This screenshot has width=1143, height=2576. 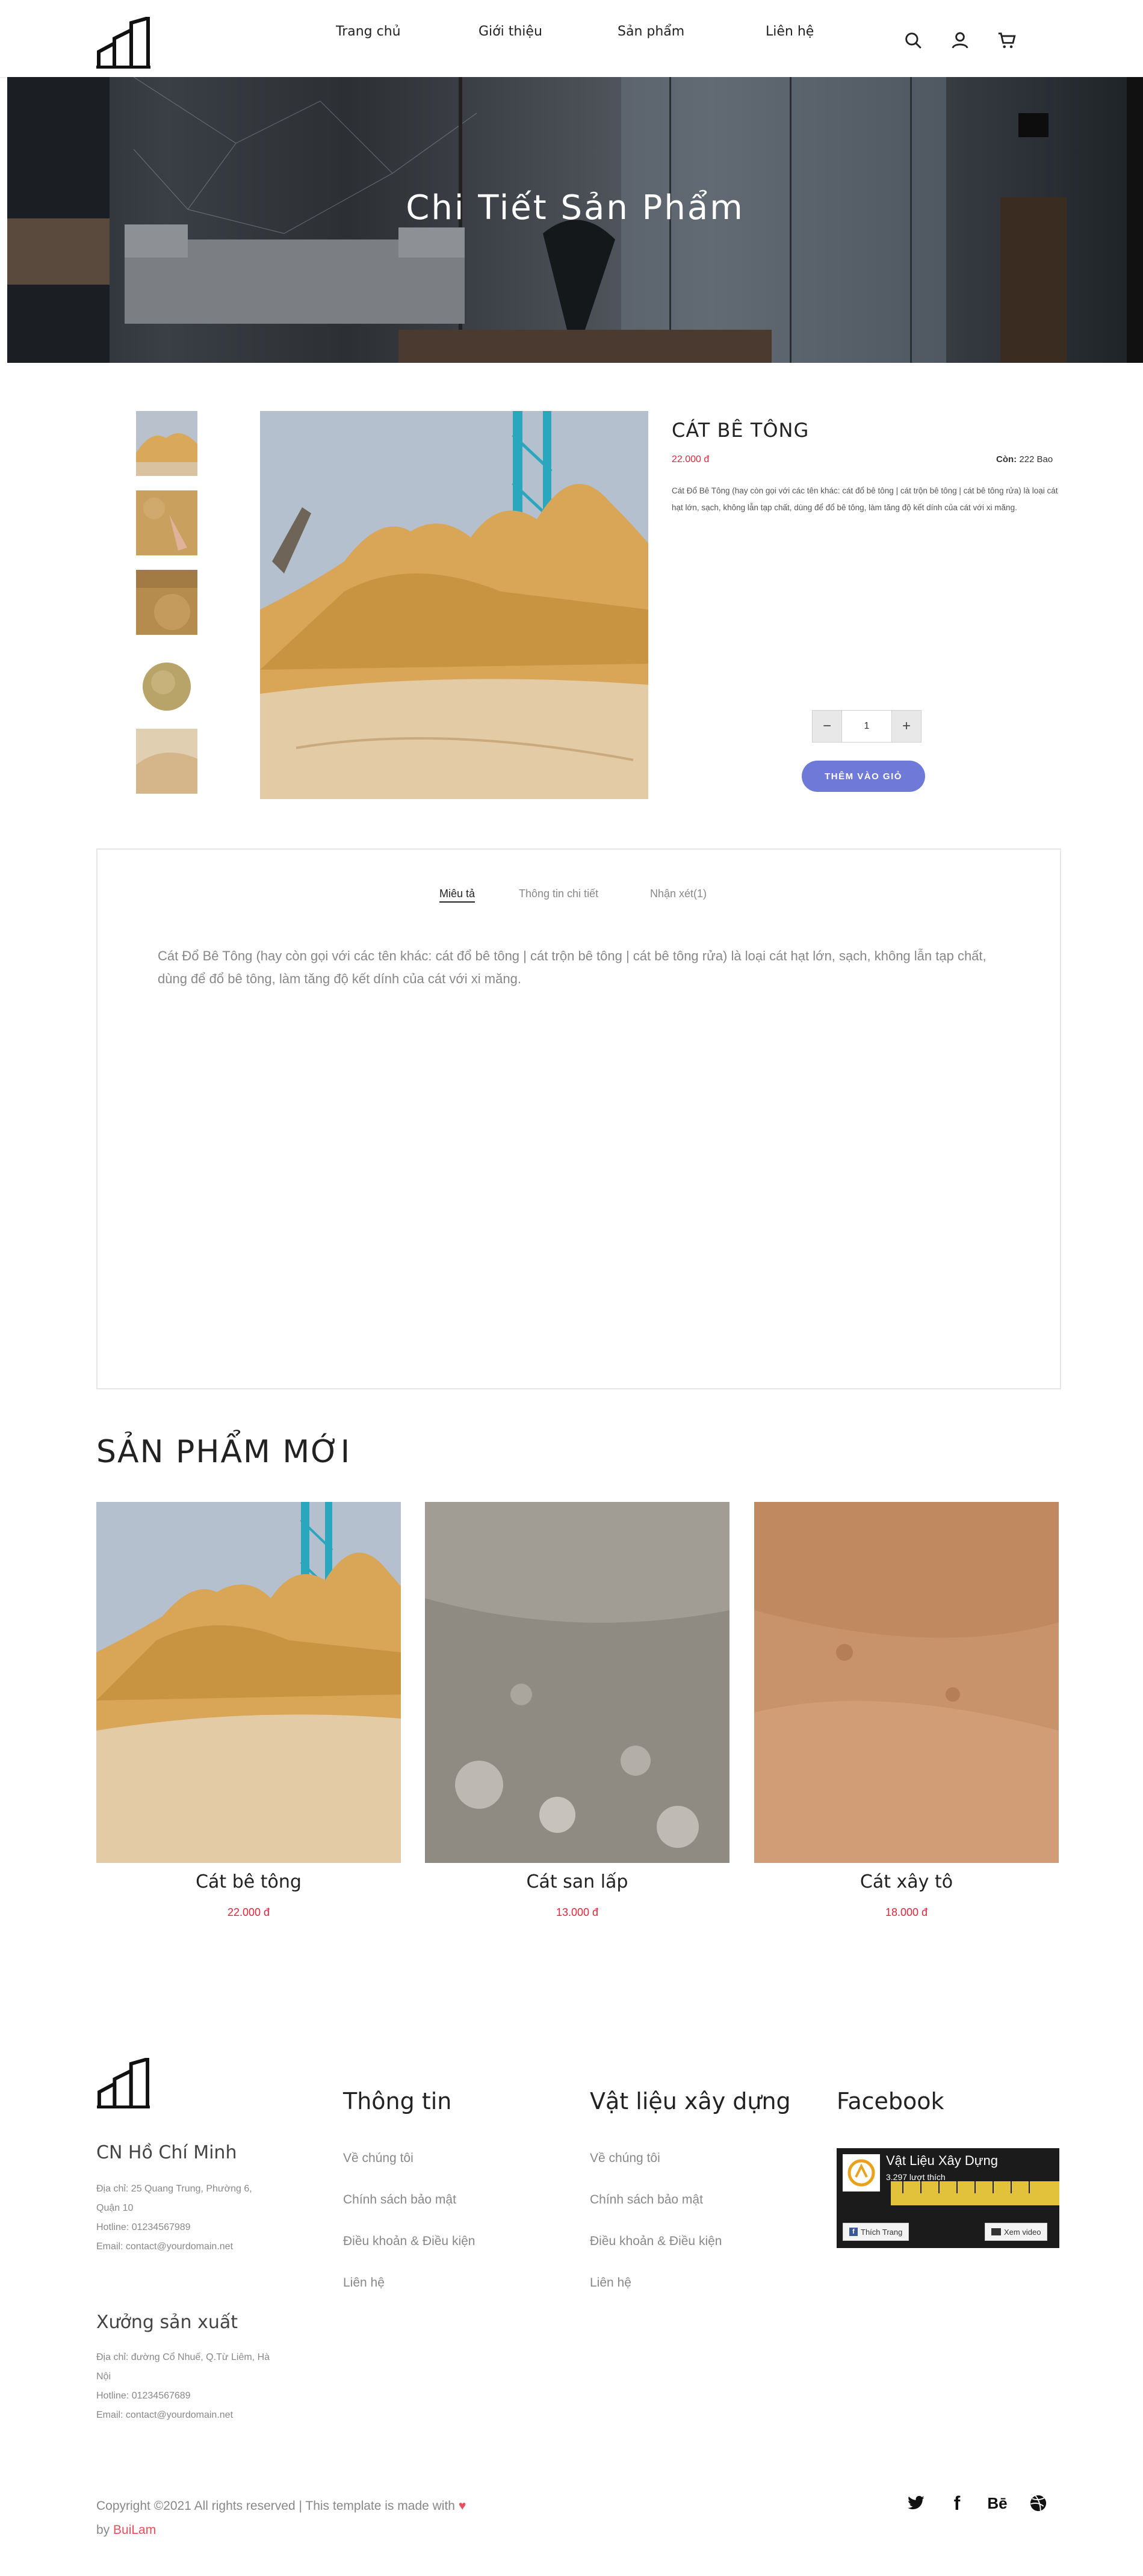 I want to click on branch-address: Địa chỉ: đường Cổ Nhuế, Q.Từ Liêm, Hà, so click(x=183, y=2357).